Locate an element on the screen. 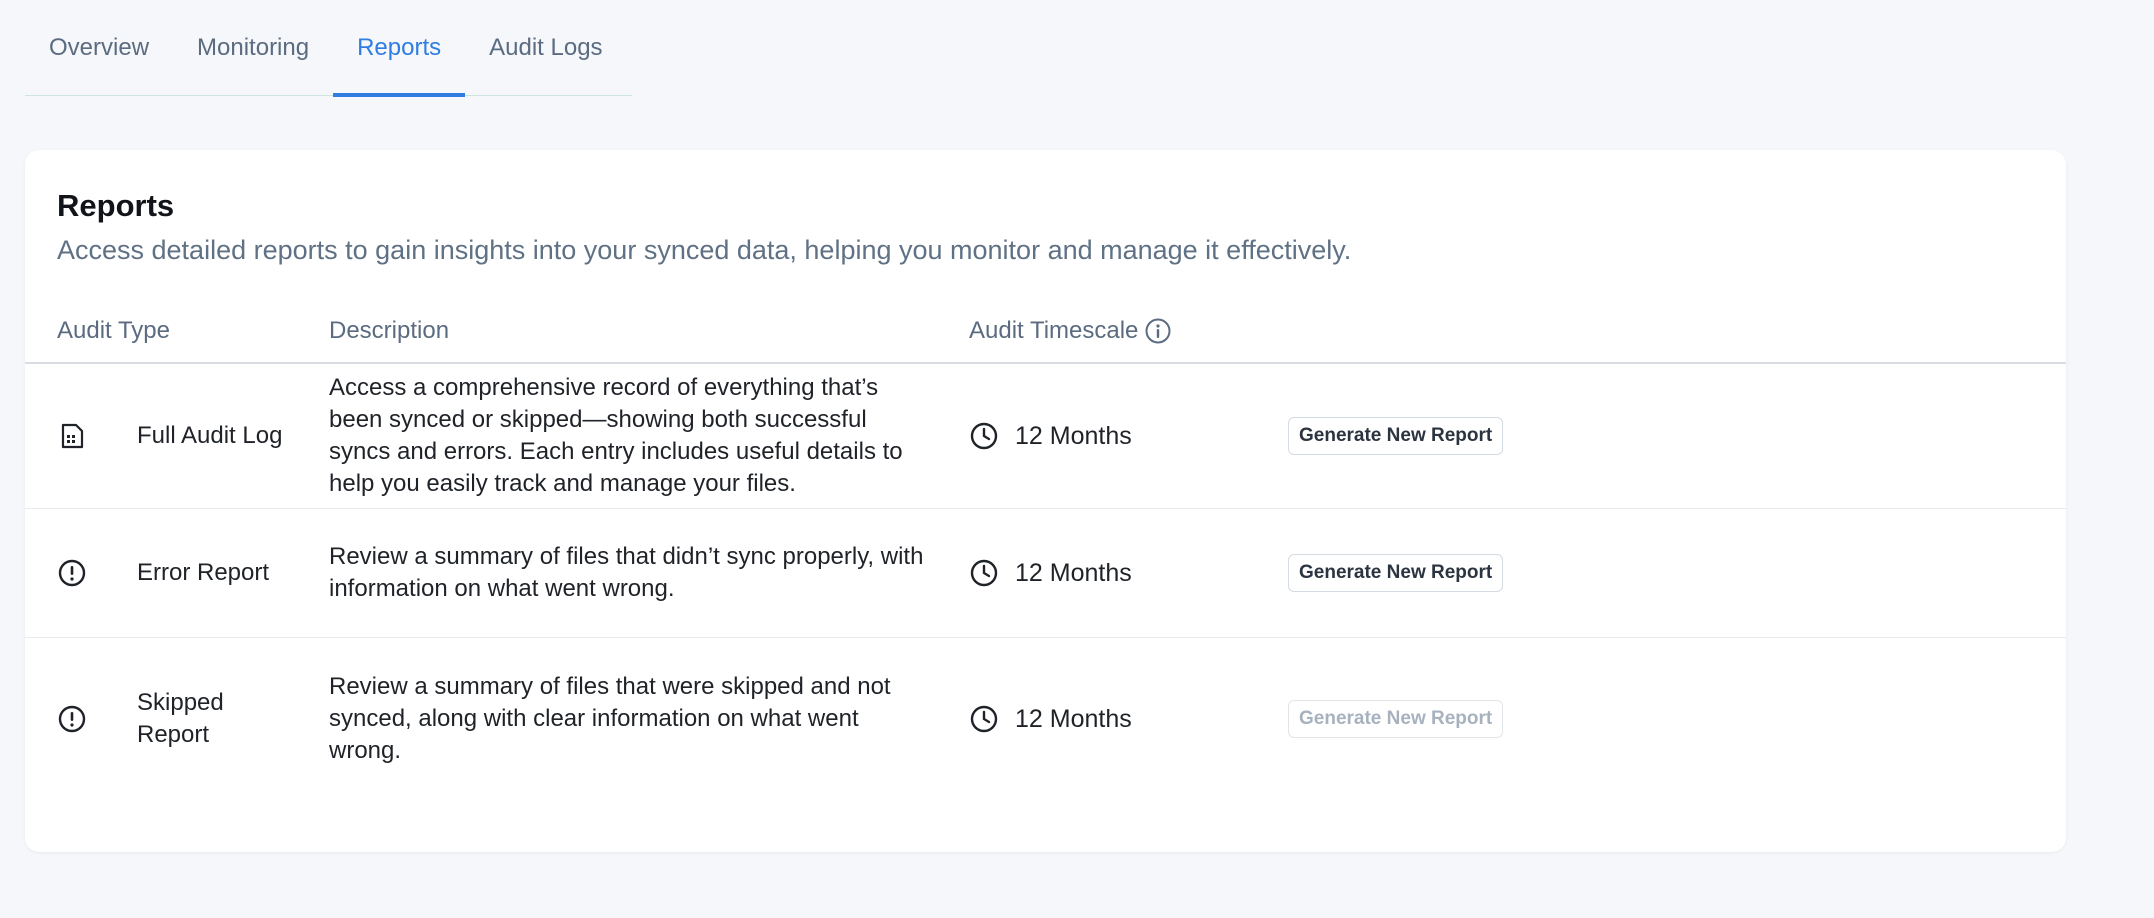 This screenshot has width=2154, height=918. header-audit-timescale: Audit Timescale is located at coordinates (1070, 331).